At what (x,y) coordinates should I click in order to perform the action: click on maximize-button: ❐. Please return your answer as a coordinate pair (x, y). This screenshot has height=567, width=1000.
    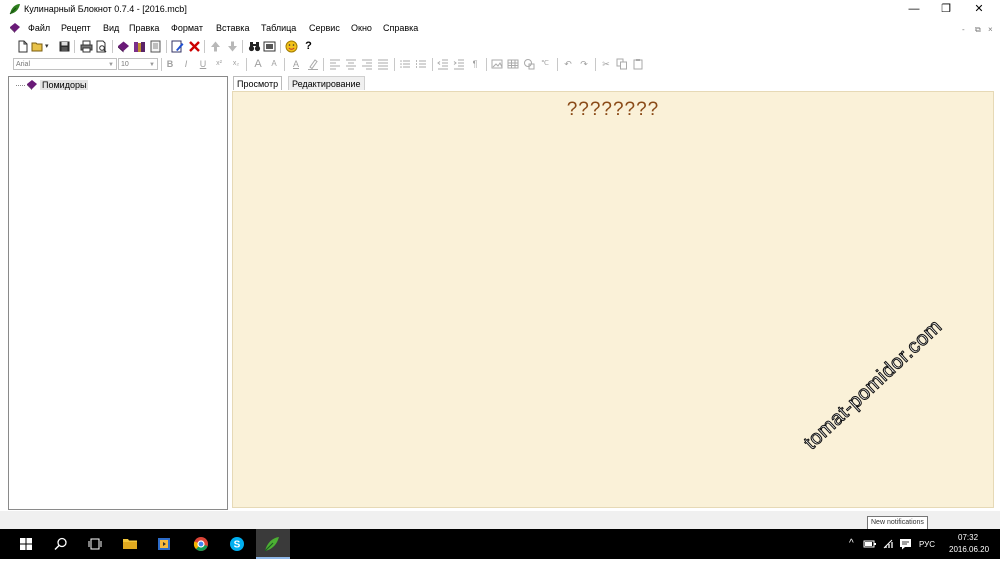
    Looking at the image, I should click on (946, 9).